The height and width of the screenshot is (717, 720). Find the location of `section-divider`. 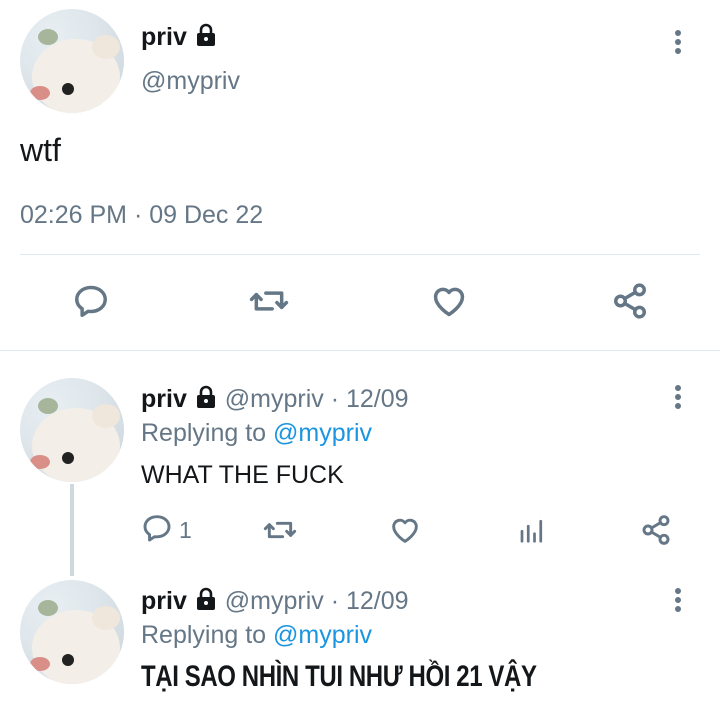

section-divider is located at coordinates (360, 350).